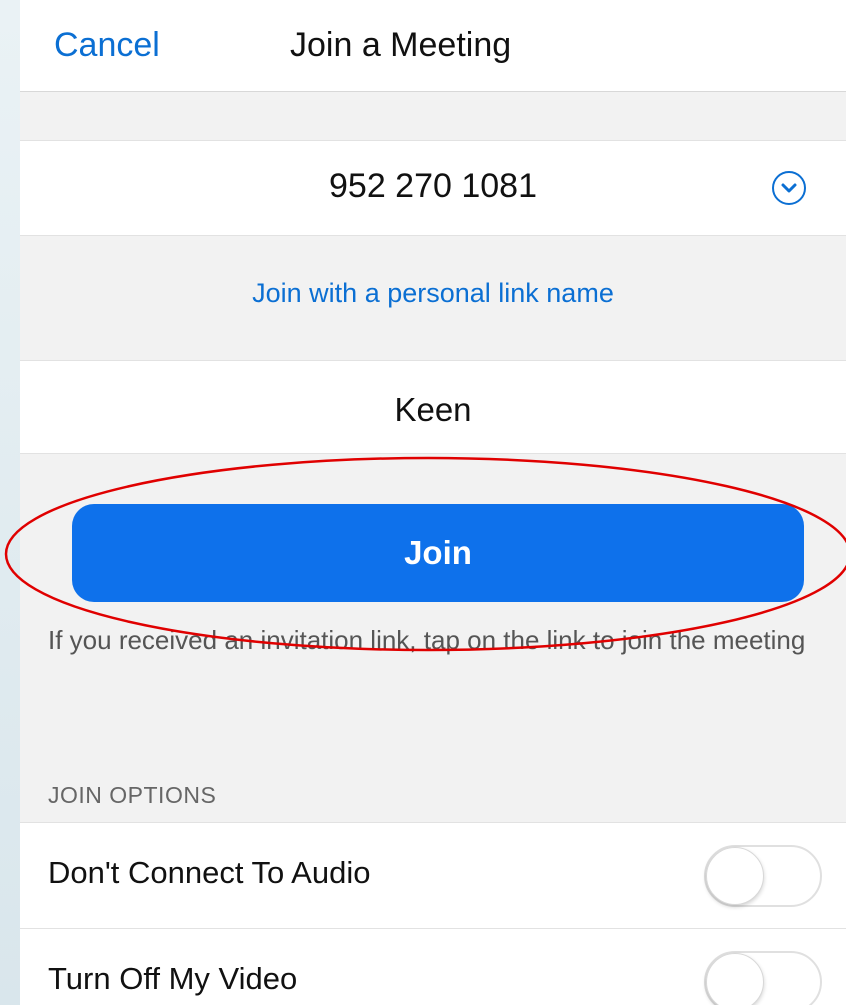  I want to click on cancel-button: Cancel, so click(107, 45).